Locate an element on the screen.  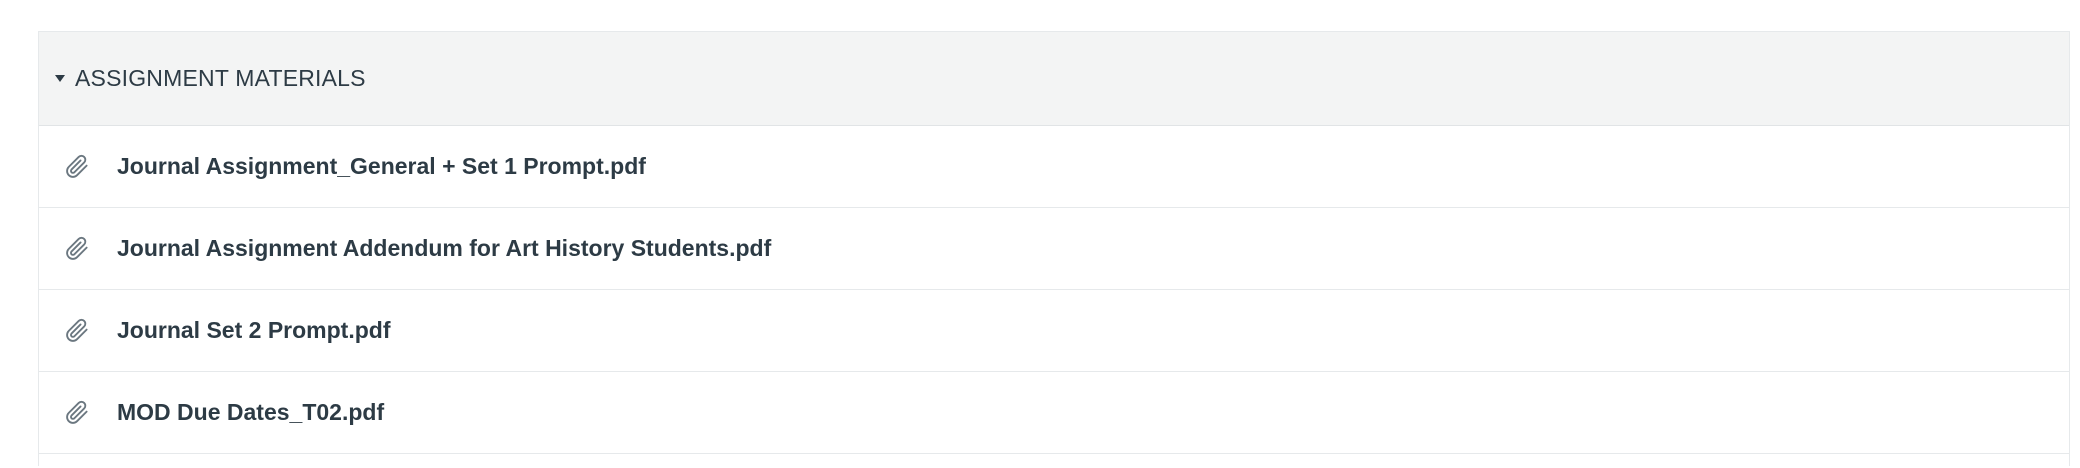
module-title: ASSIGNMENT MATERIALS is located at coordinates (220, 78).